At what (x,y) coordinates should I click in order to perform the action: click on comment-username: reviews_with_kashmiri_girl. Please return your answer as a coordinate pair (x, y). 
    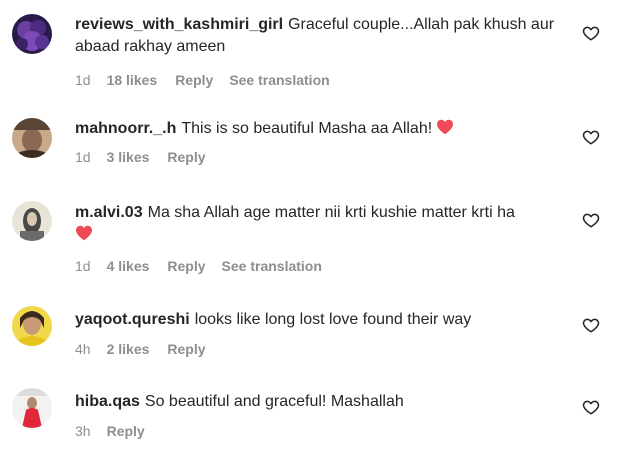
    Looking at the image, I should click on (179, 24).